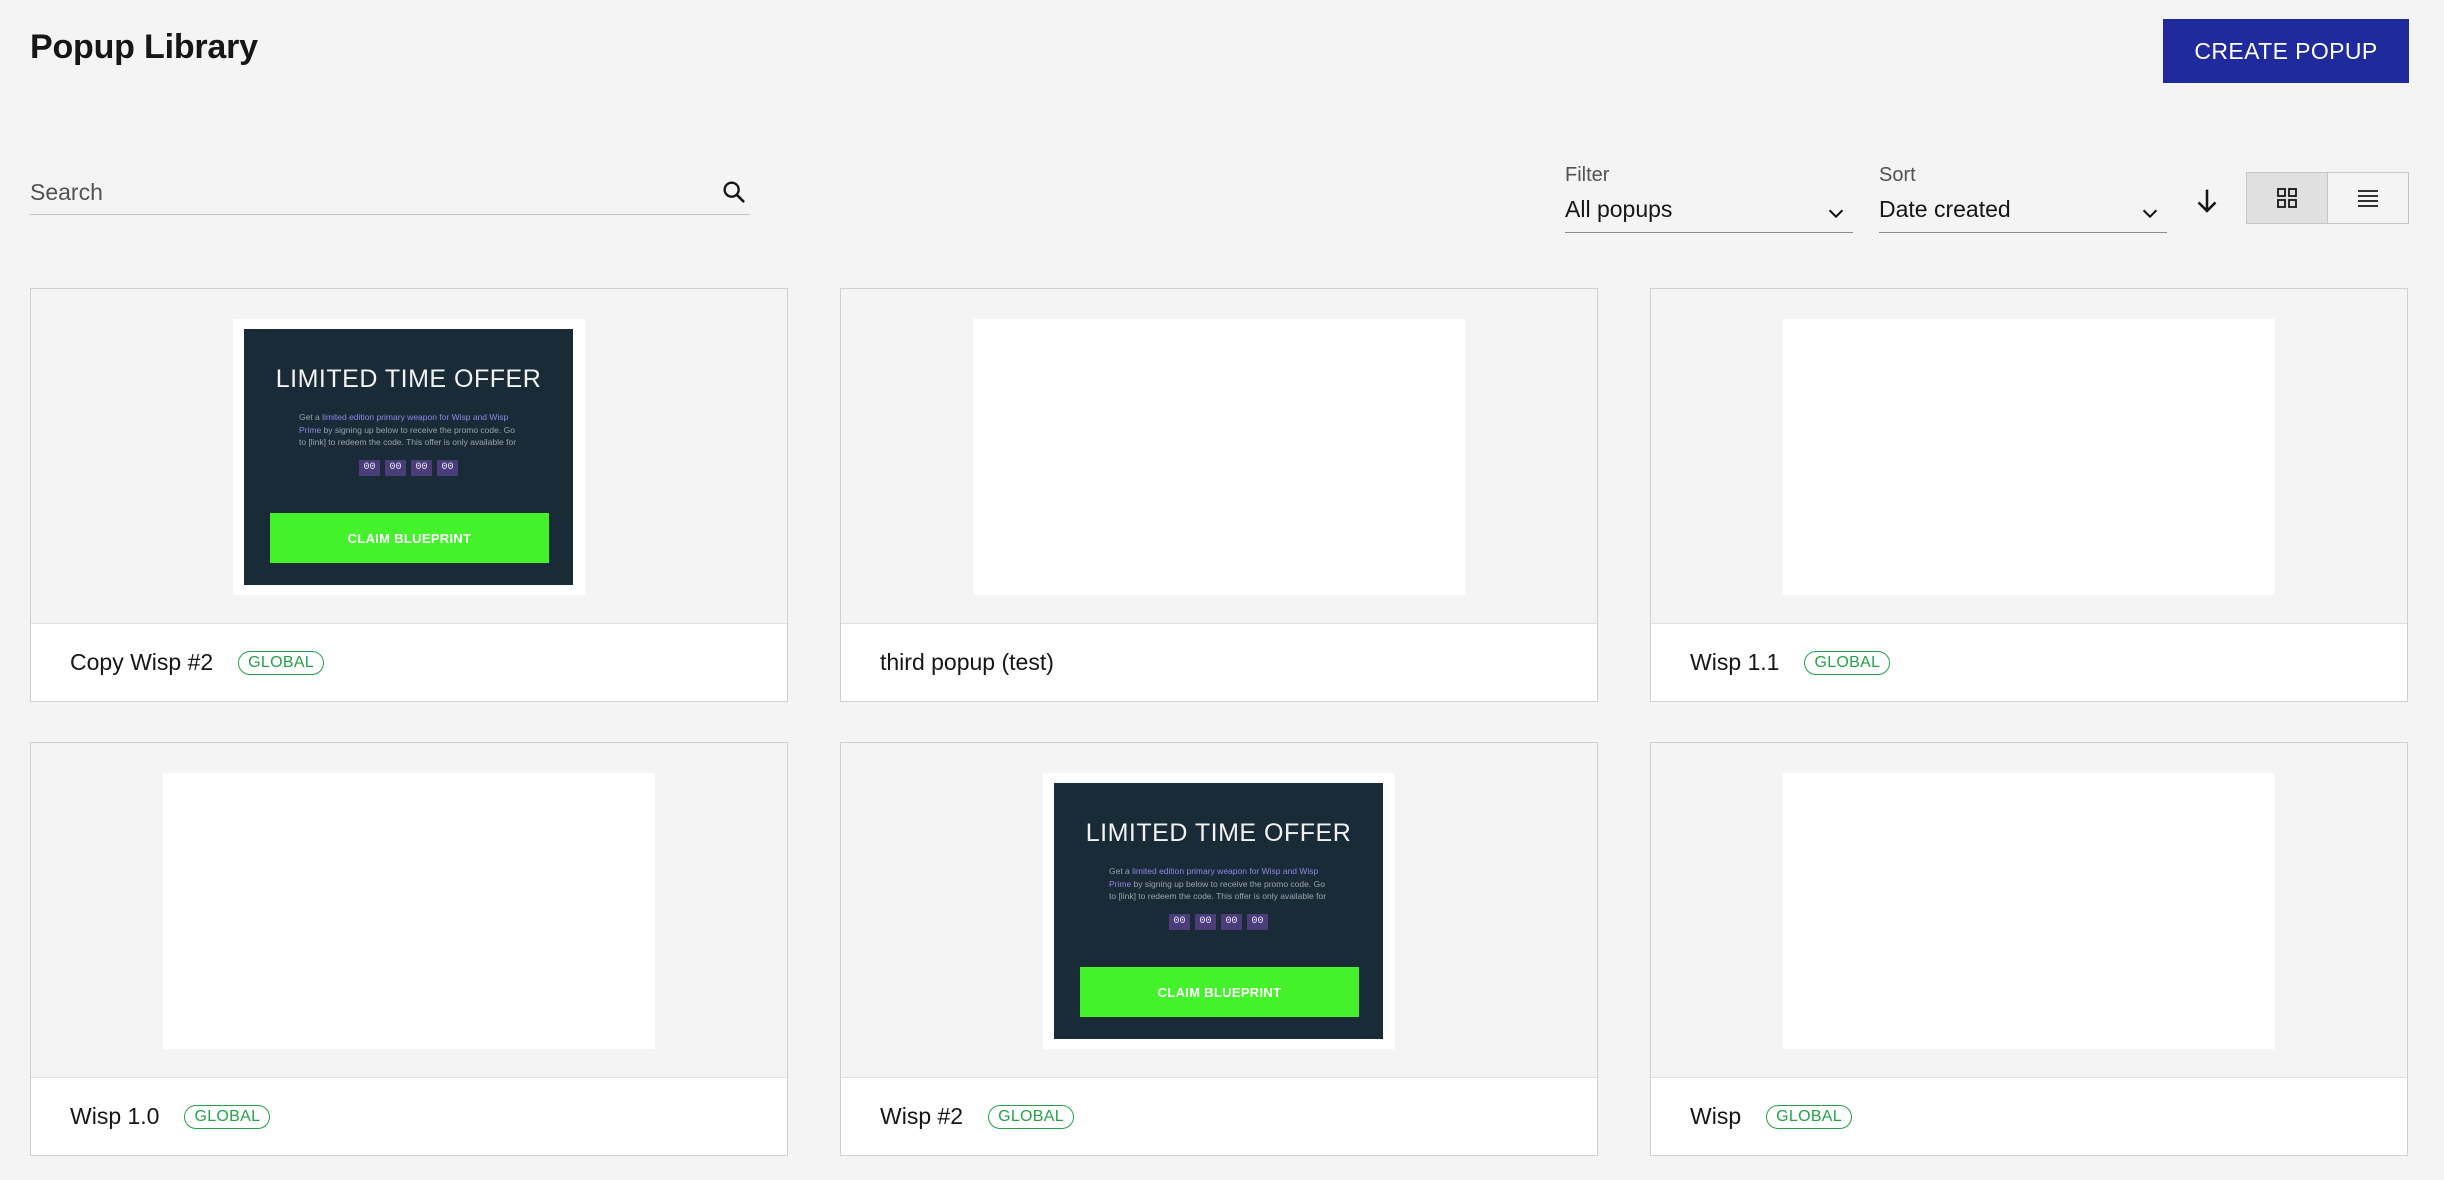  Describe the element at coordinates (409, 1116) in the screenshot. I see `popup-card-footer: Wisp 1.0 GLOBAL` at that location.